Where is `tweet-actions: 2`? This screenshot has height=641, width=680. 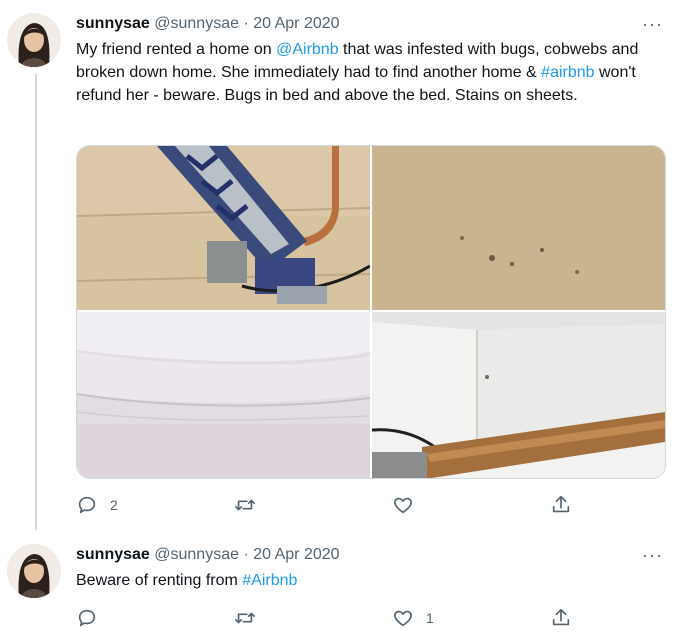
tweet-actions: 2 is located at coordinates (356, 505).